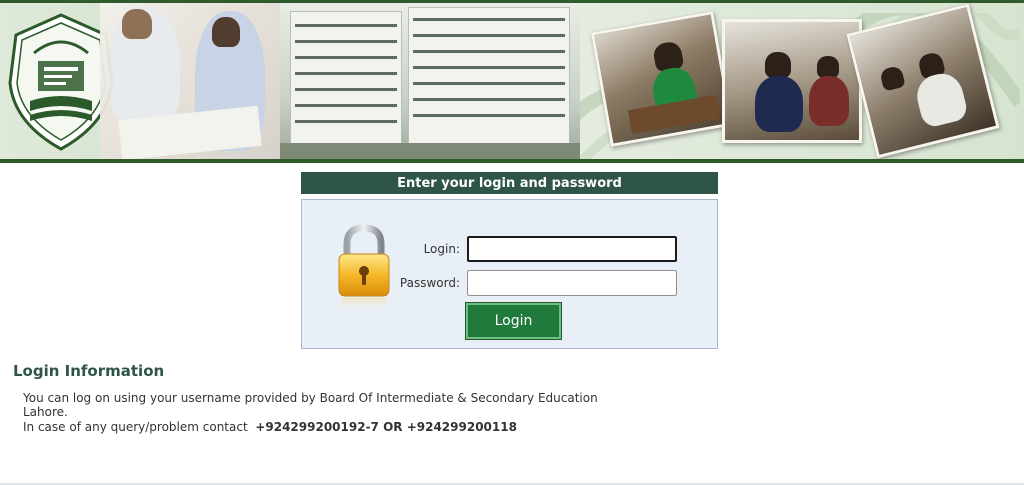 This screenshot has height=485, width=1024. I want to click on login-label: Login:, so click(441, 249).